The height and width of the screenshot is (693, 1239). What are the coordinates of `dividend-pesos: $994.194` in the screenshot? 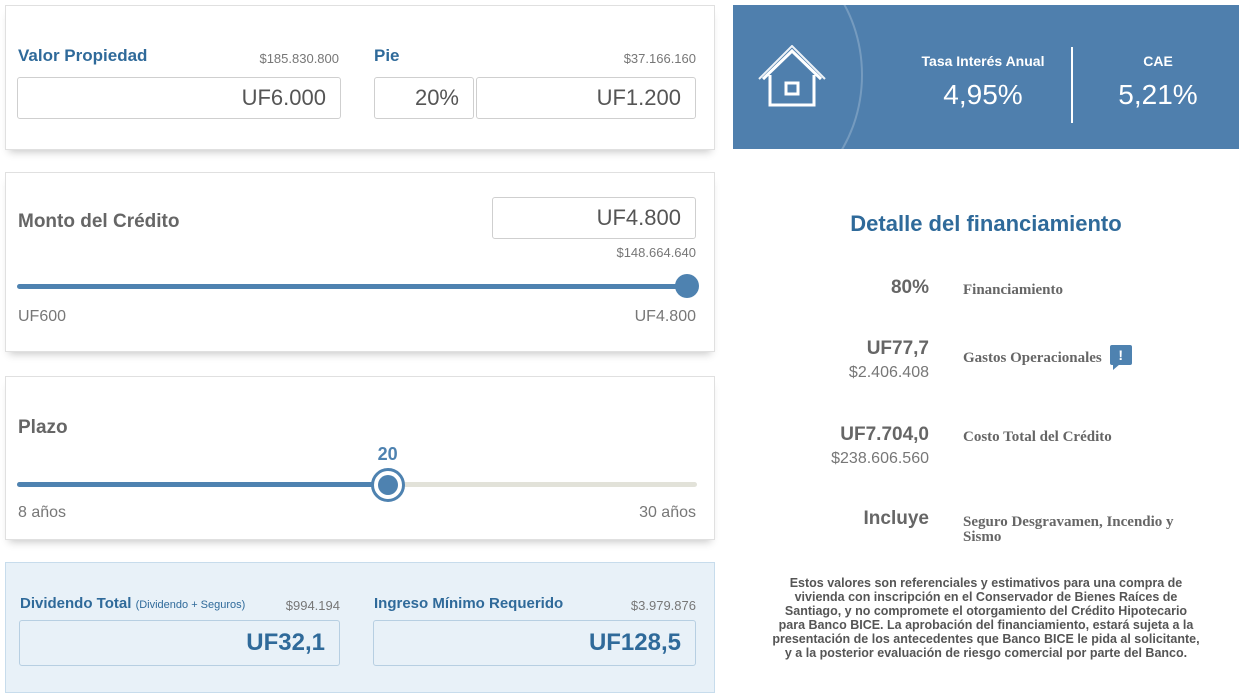 It's located at (312, 605).